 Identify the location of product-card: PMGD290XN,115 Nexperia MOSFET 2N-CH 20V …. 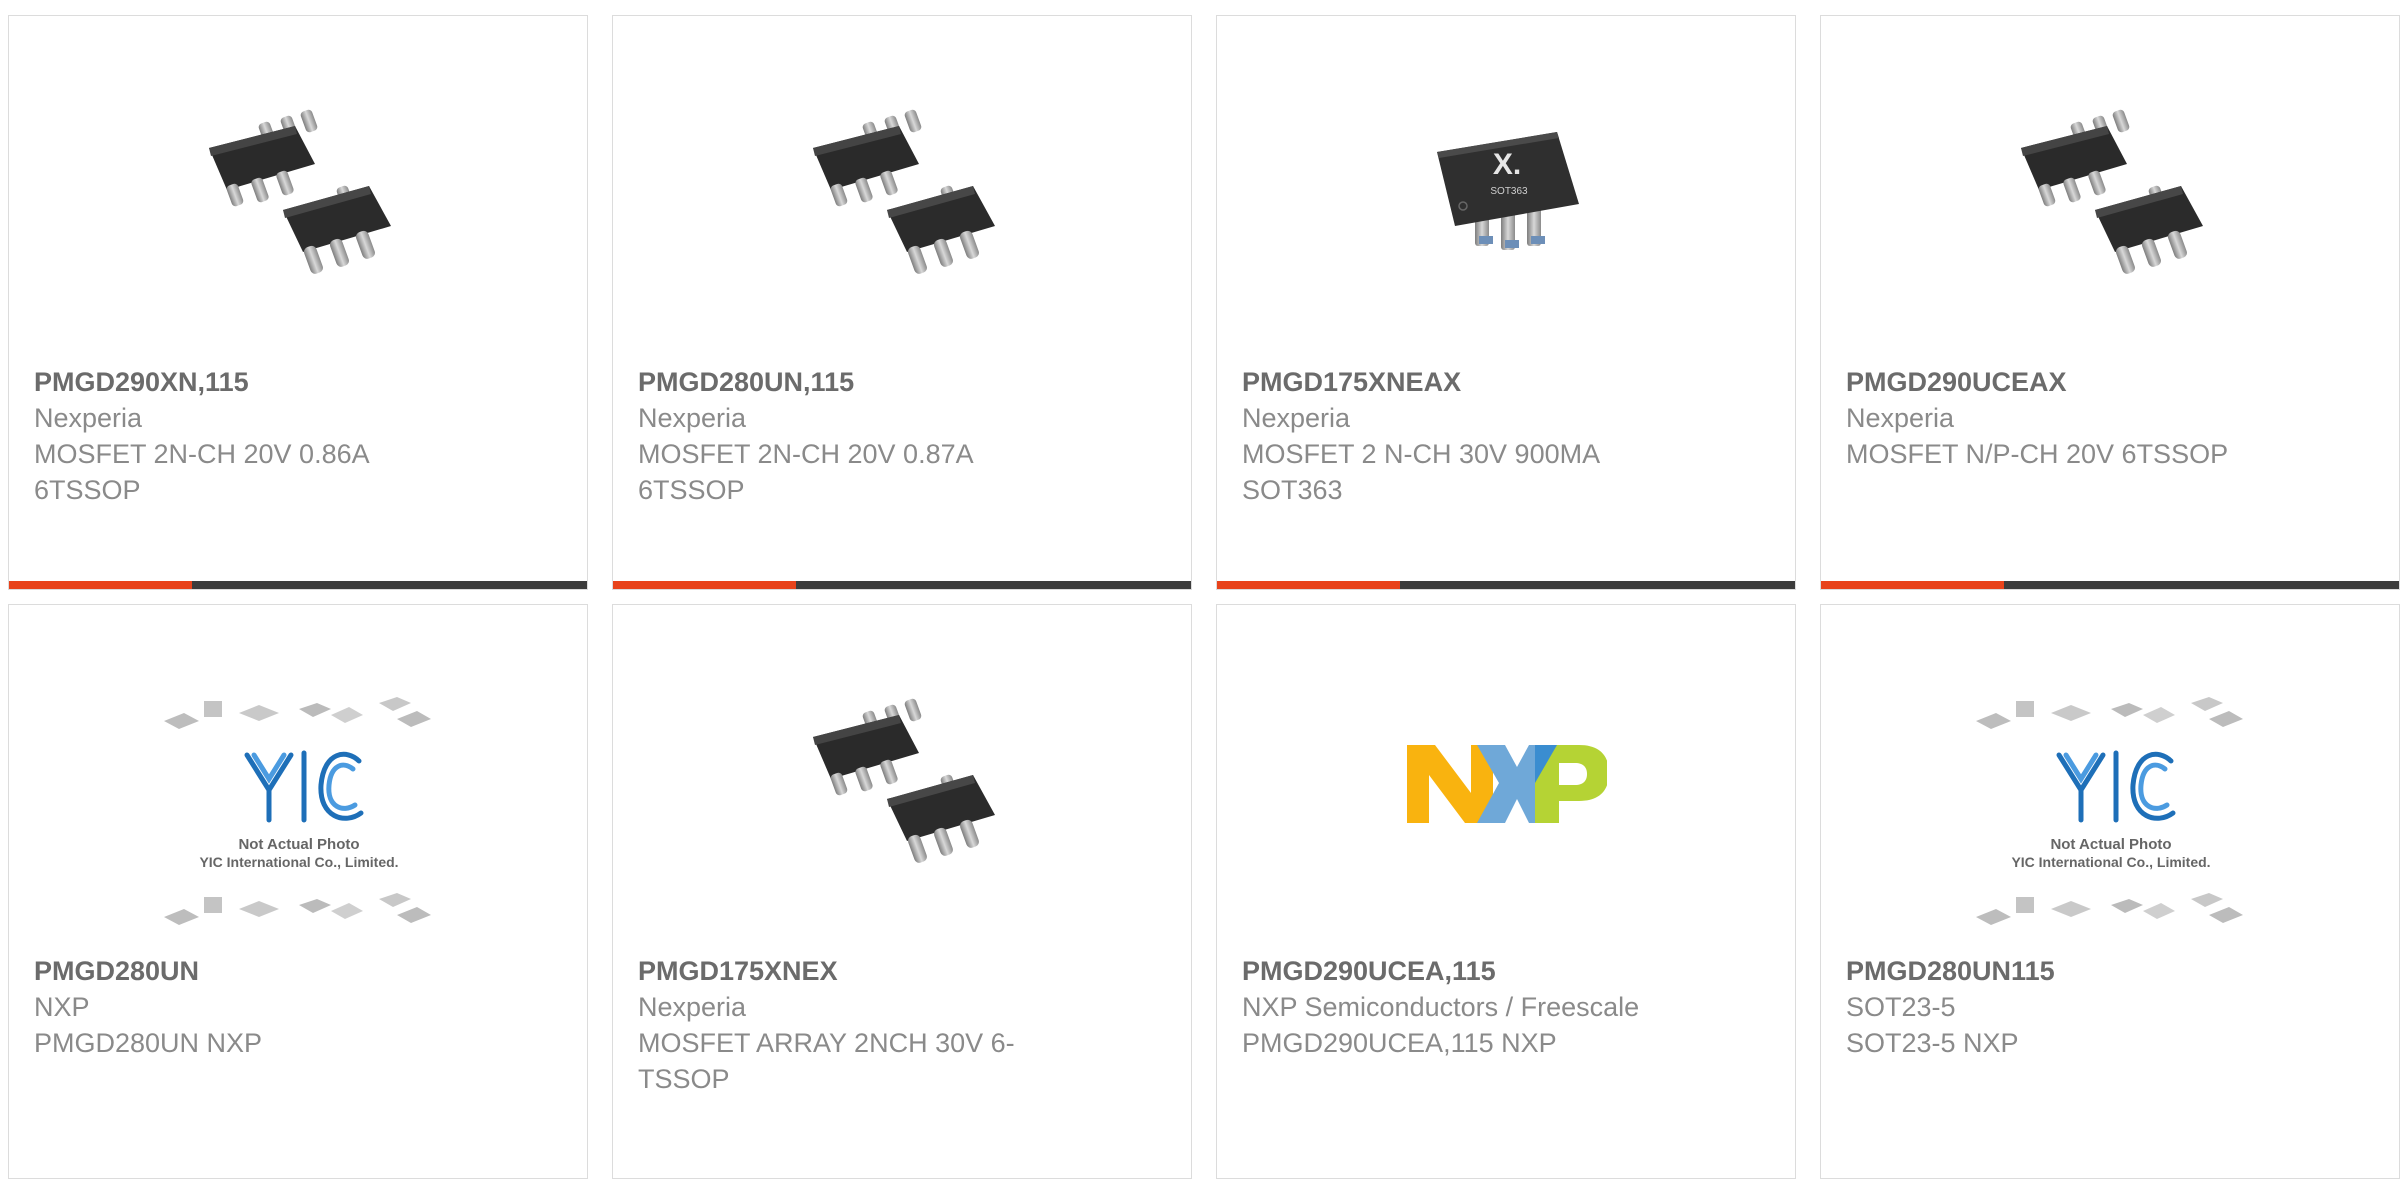
(298, 302).